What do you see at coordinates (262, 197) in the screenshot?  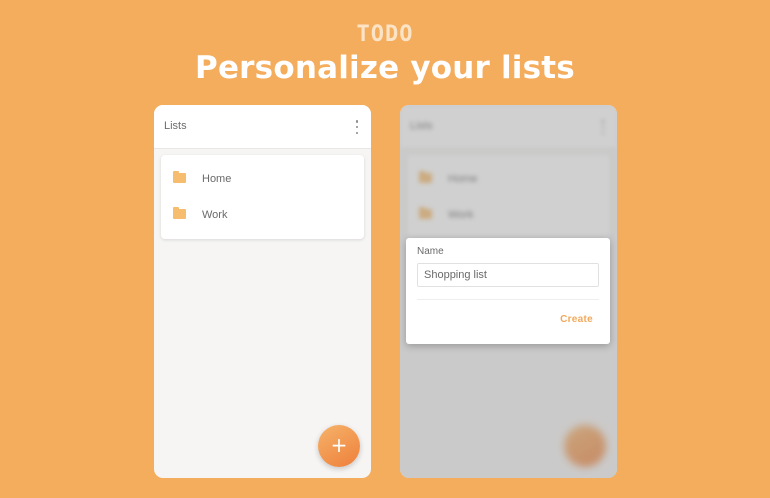 I see `lists-card: Home Work` at bounding box center [262, 197].